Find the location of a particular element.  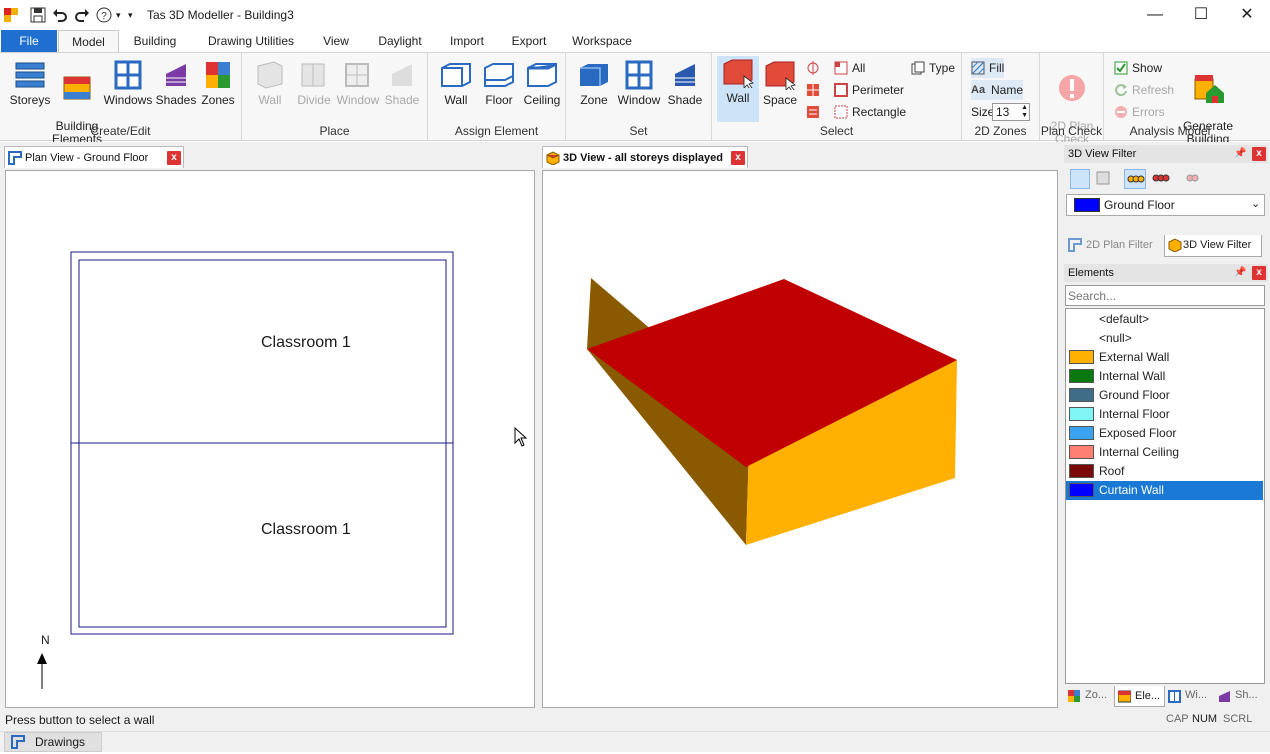

type-icon is located at coordinates (918, 68).